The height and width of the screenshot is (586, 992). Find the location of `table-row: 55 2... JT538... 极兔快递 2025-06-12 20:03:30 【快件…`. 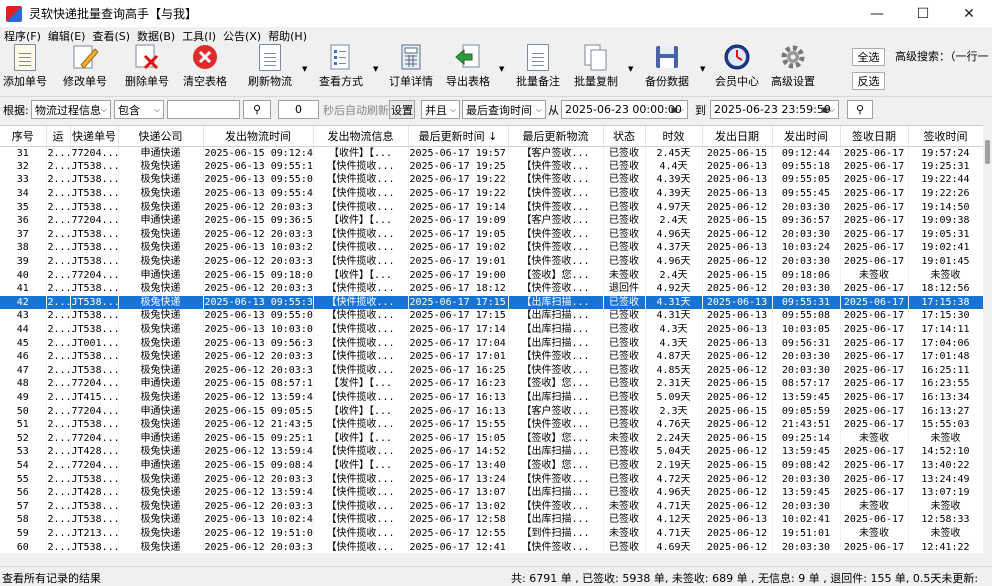

table-row: 55 2... JT538... 极兔快递 2025-06-12 20:03:30 【快件… is located at coordinates (492, 479).